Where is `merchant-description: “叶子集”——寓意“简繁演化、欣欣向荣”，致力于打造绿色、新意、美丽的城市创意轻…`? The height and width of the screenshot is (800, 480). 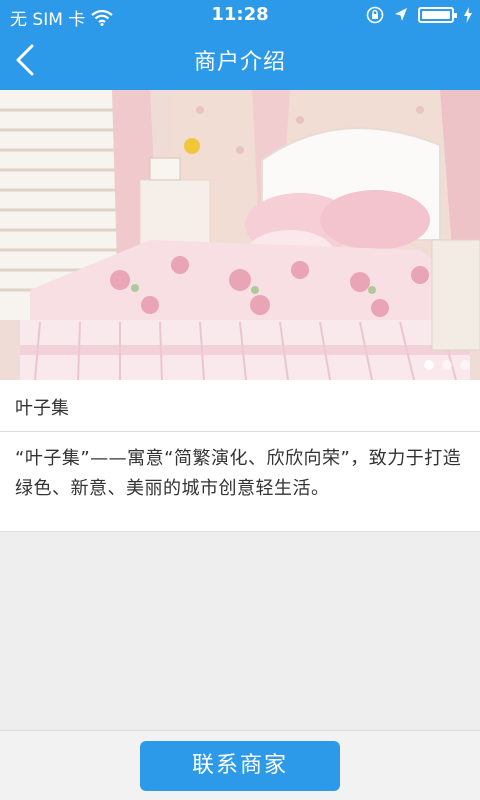
merchant-description: “叶子集”——寓意“简繁演化、欣欣向荣”，致力于打造绿色、新意、美丽的城市创意轻… is located at coordinates (238, 473).